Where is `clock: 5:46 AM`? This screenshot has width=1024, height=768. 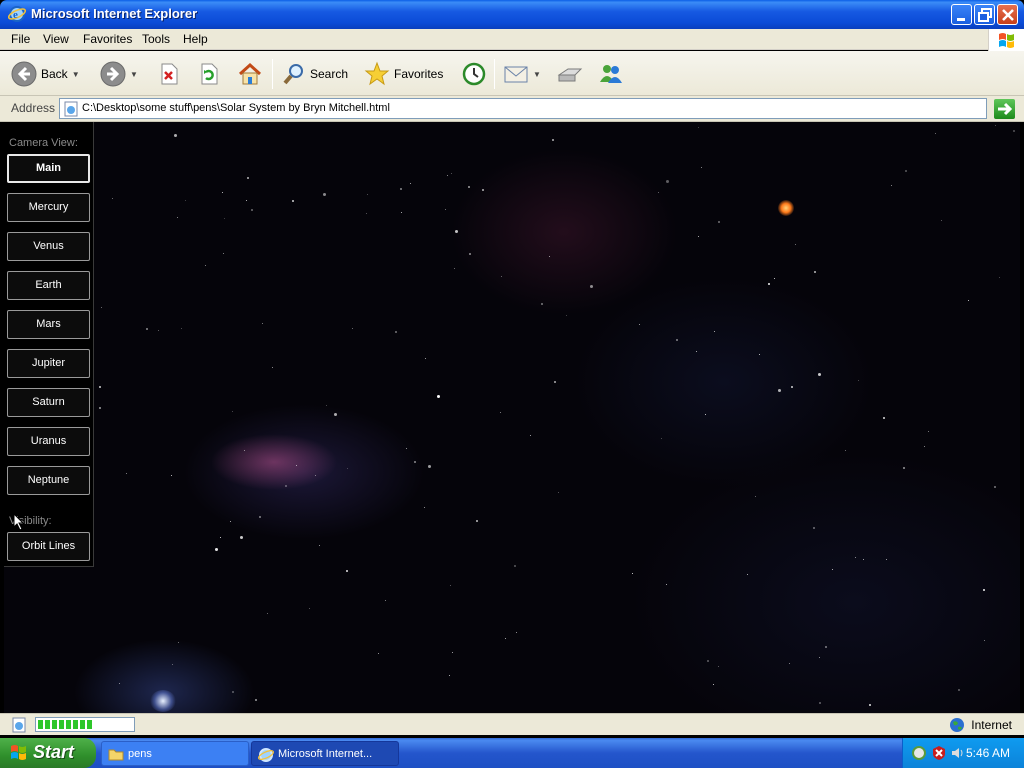
clock: 5:46 AM is located at coordinates (987, 753).